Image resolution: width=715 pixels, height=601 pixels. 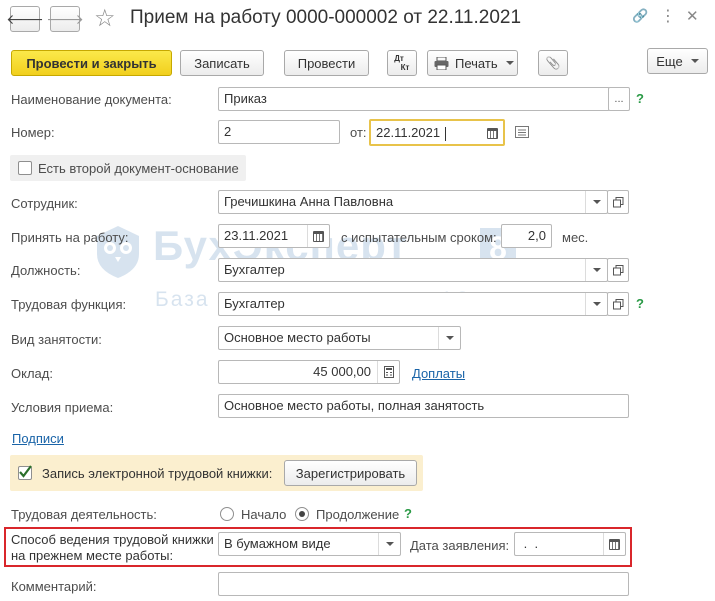 I want to click on surcharges-link: Доплаты, so click(x=438, y=373).